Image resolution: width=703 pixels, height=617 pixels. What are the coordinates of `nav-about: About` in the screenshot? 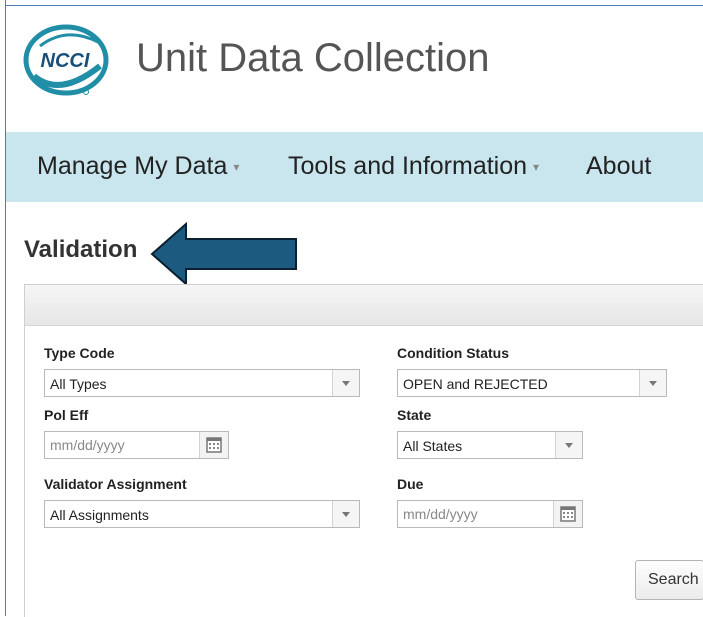 It's located at (618, 166).